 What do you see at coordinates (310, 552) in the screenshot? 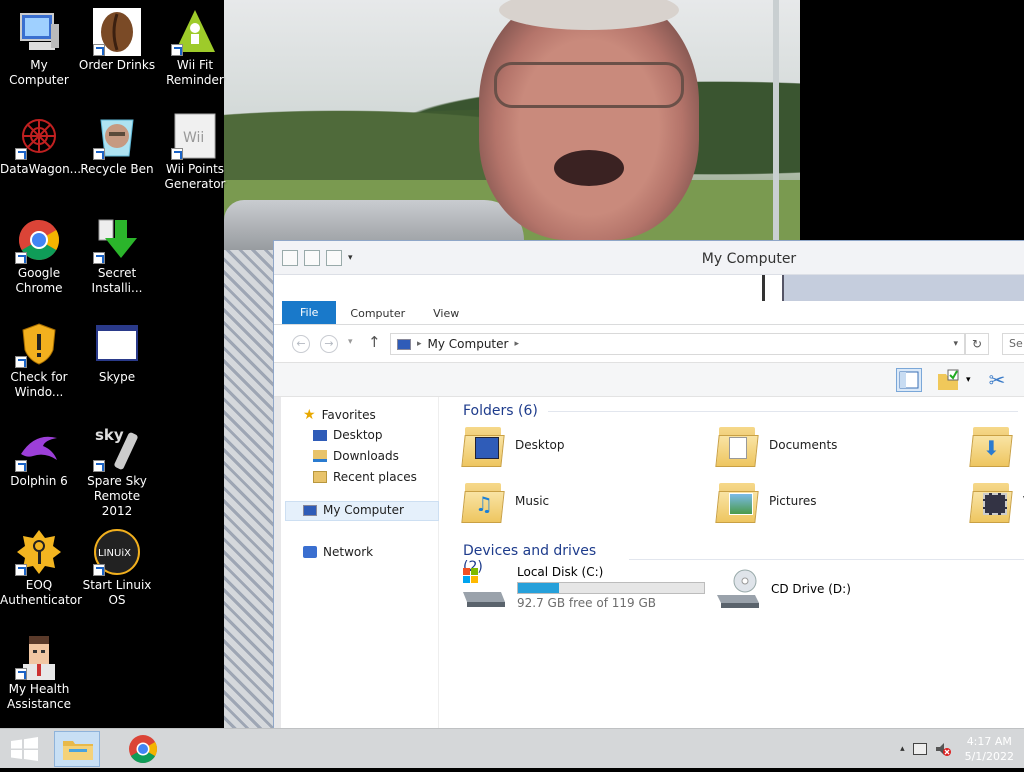
I see `network-icon` at bounding box center [310, 552].